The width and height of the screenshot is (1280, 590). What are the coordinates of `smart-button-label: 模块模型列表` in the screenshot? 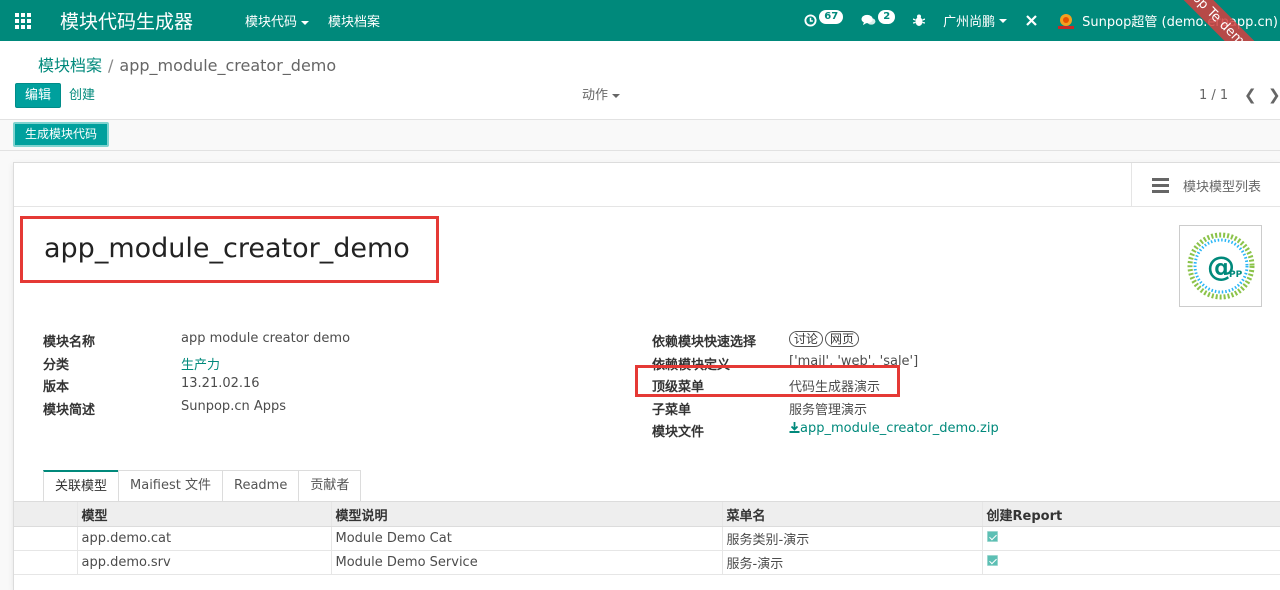 It's located at (1222, 187).